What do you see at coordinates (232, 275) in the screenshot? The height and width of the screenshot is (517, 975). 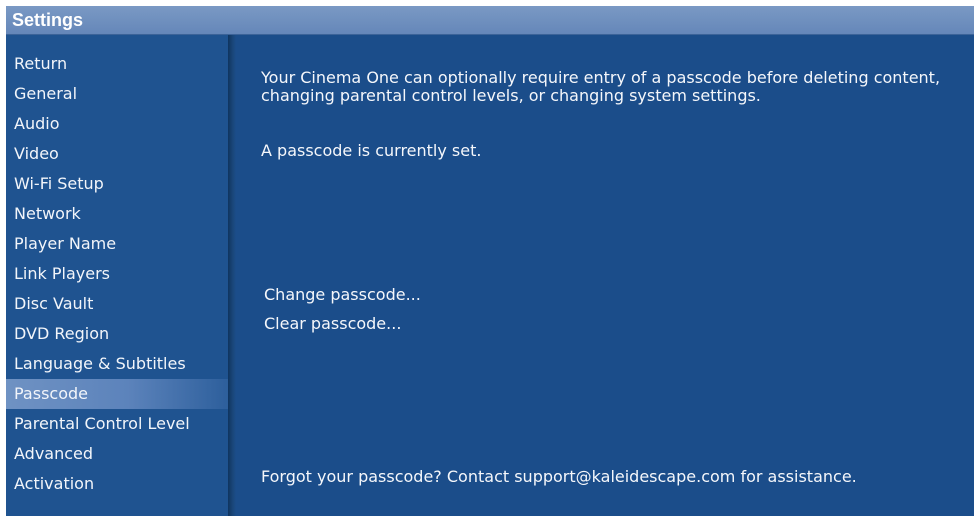 I see `sidebar-divider` at bounding box center [232, 275].